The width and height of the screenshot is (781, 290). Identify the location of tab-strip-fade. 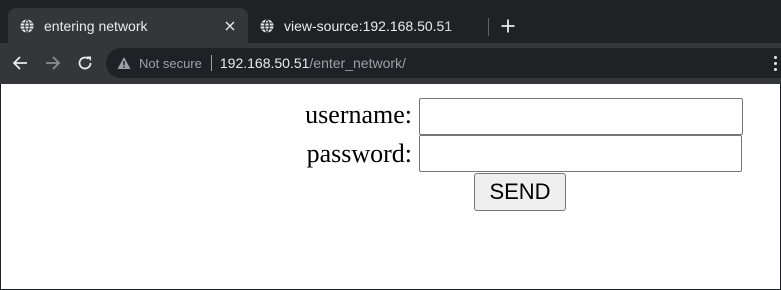
(771, 23).